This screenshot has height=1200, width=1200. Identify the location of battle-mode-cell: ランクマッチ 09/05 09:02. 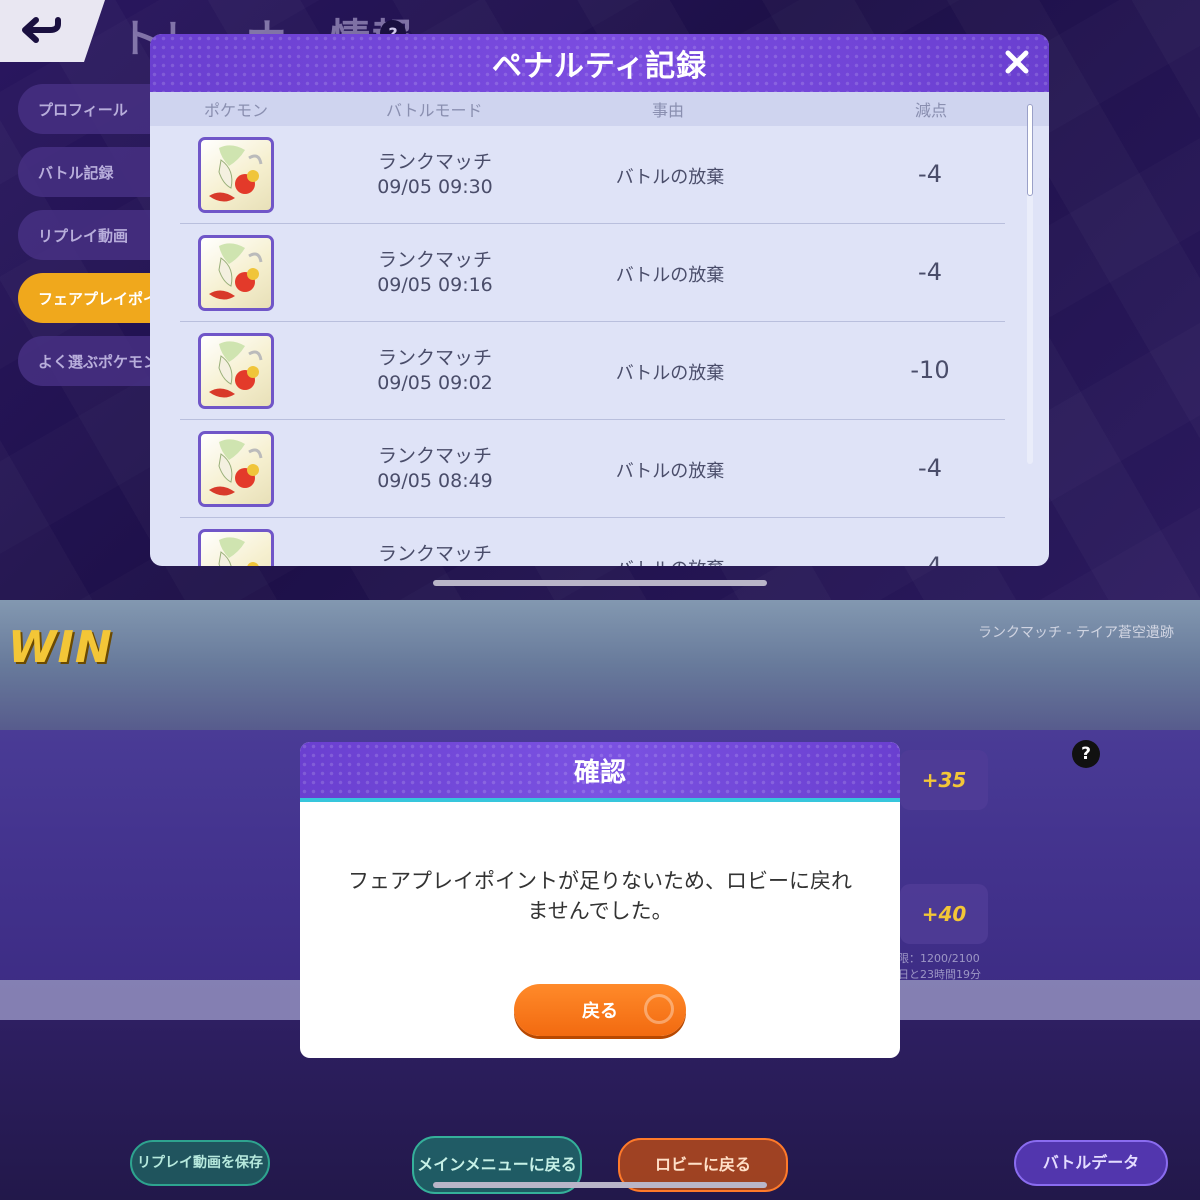
(435, 370).